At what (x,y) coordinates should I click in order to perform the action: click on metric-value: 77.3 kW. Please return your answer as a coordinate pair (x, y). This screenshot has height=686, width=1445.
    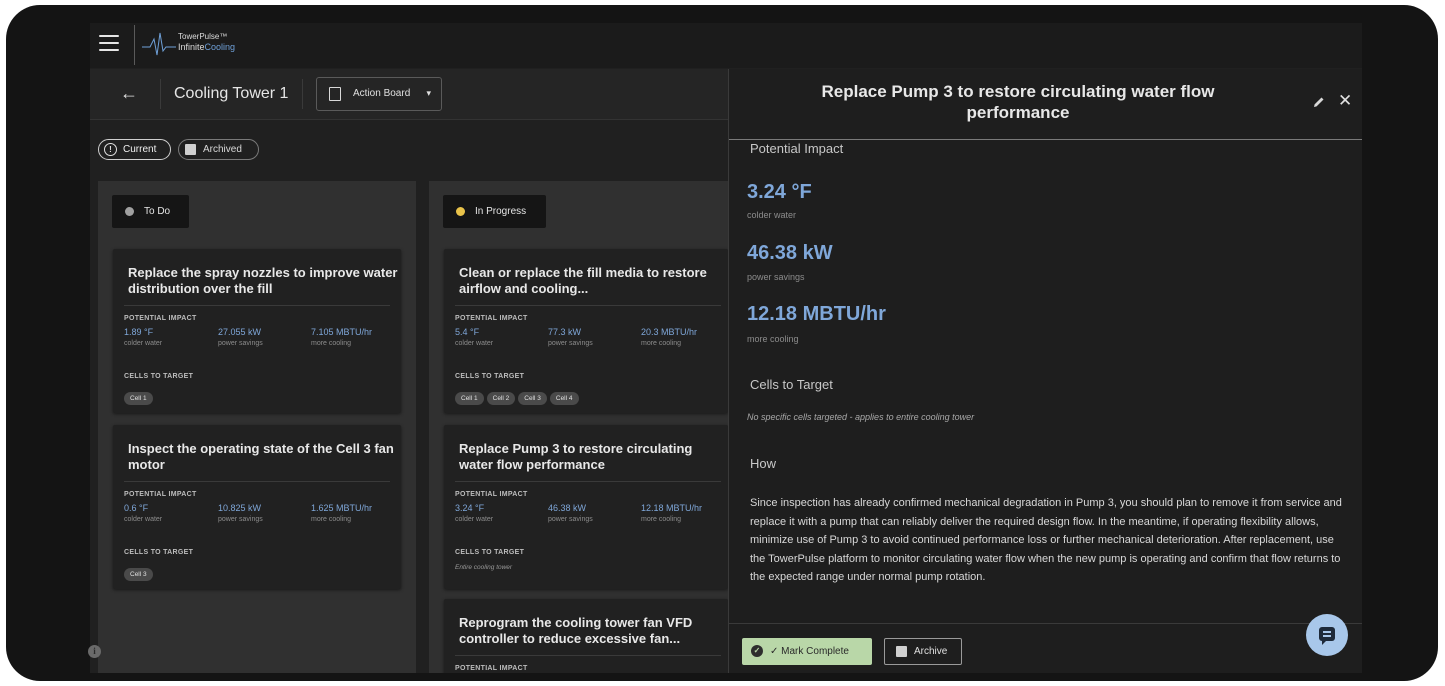
    Looking at the image, I should click on (565, 332).